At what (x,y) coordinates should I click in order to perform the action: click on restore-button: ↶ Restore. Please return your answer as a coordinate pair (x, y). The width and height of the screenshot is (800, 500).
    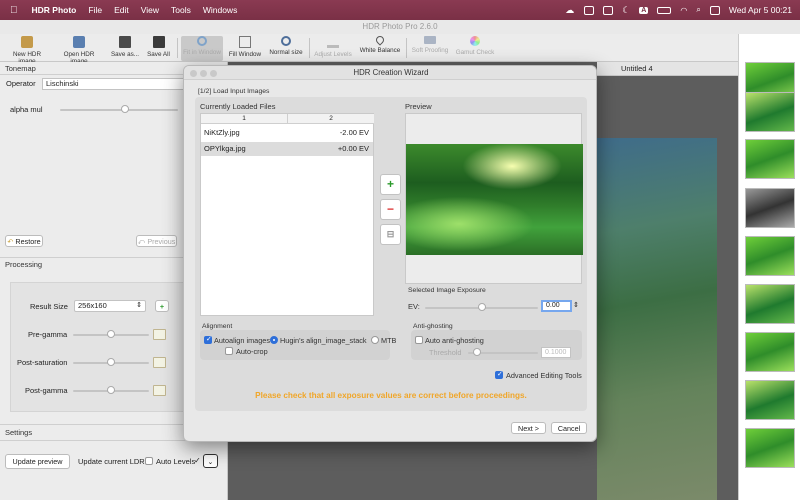
    Looking at the image, I should click on (24, 241).